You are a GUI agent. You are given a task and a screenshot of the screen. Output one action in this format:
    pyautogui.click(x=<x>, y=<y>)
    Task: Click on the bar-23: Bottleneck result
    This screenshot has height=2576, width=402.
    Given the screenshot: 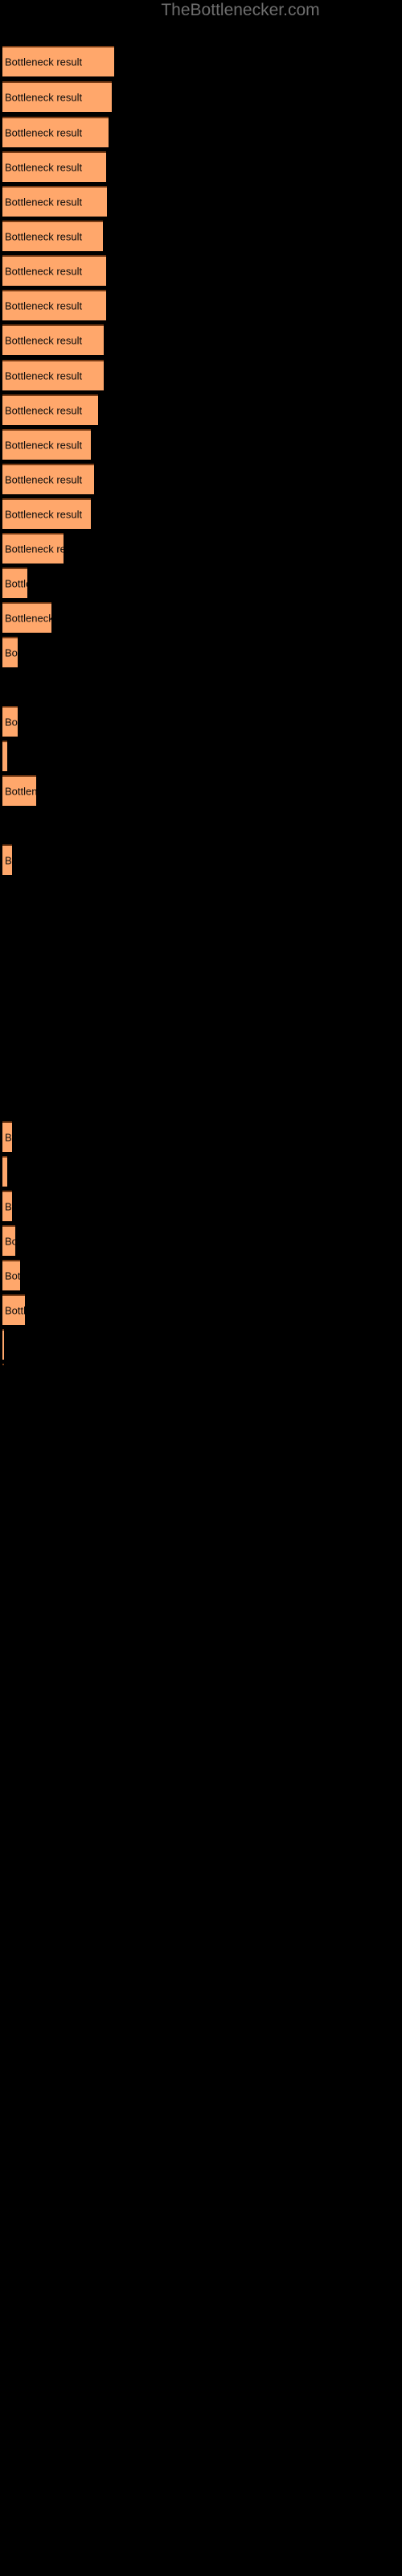 What is the action you would take?
    pyautogui.click(x=7, y=1136)
    